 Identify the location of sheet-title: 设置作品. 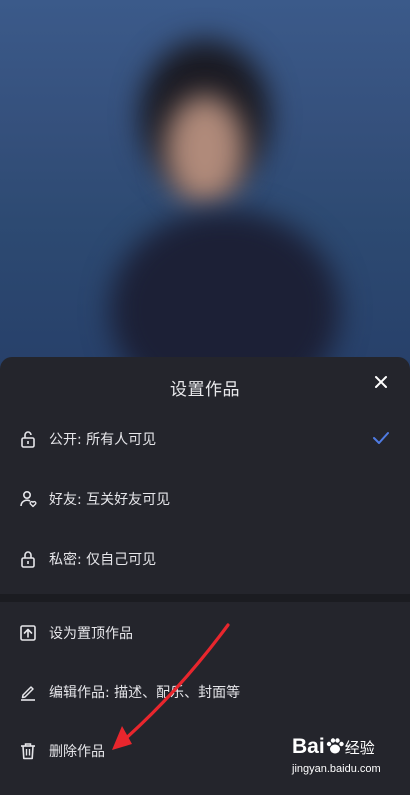
(205, 390).